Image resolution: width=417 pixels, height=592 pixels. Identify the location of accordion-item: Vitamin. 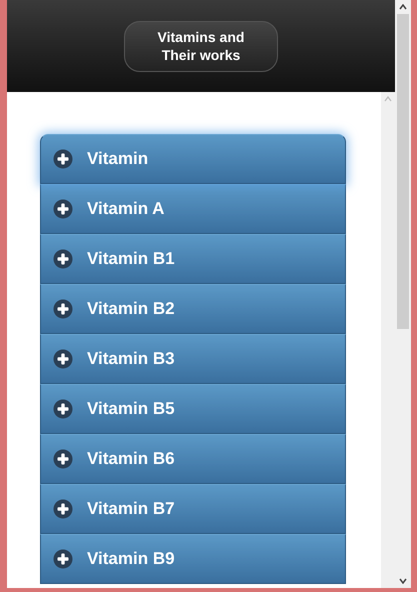
(193, 159).